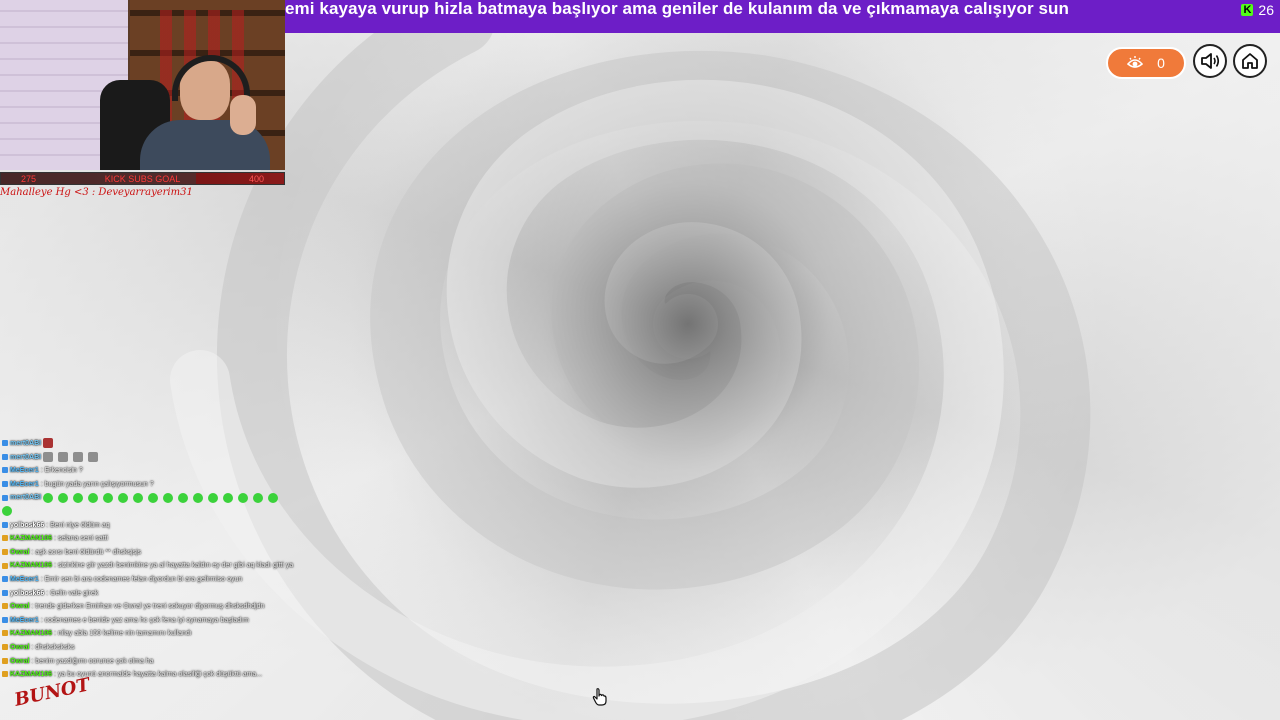 The width and height of the screenshot is (1280, 720). Describe the element at coordinates (243, 115) in the screenshot. I see `streamer-hand` at that location.